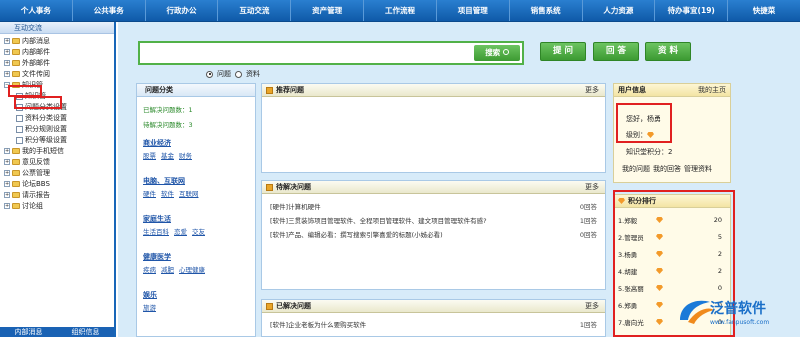 This screenshot has height=337, width=800. I want to click on tree-item: + 外部邮件, so click(27, 63).